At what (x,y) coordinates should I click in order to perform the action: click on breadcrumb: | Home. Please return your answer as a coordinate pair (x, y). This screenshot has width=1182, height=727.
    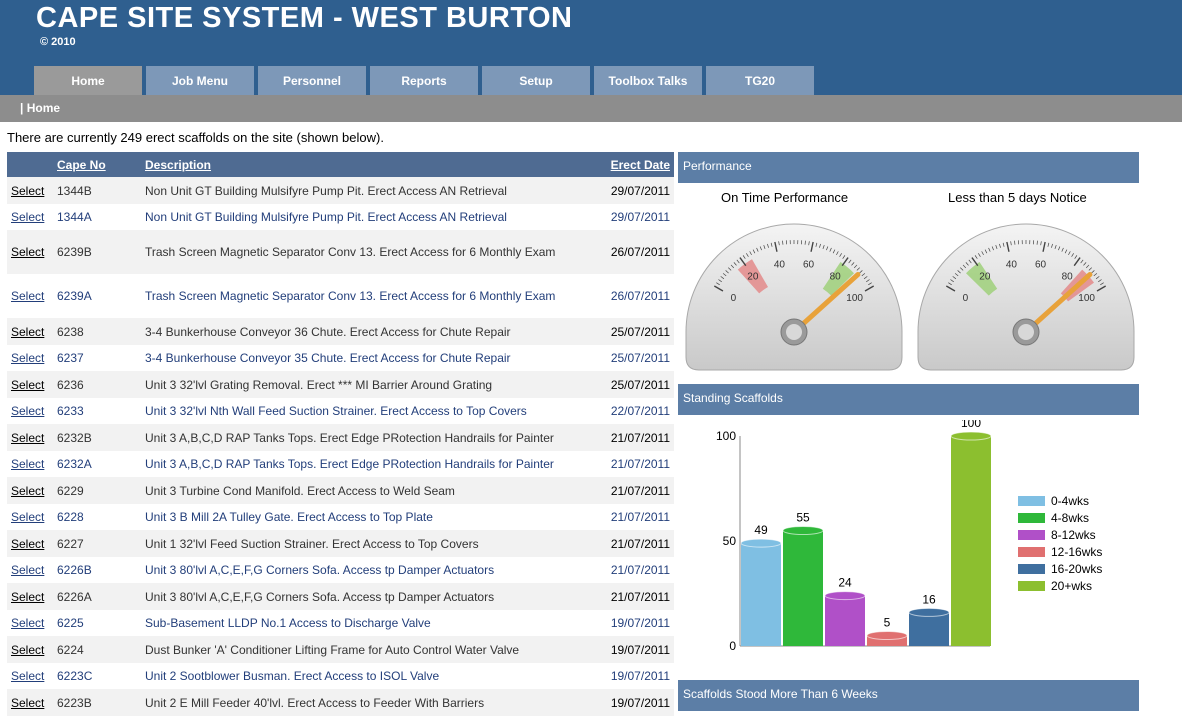
    Looking at the image, I should click on (40, 108).